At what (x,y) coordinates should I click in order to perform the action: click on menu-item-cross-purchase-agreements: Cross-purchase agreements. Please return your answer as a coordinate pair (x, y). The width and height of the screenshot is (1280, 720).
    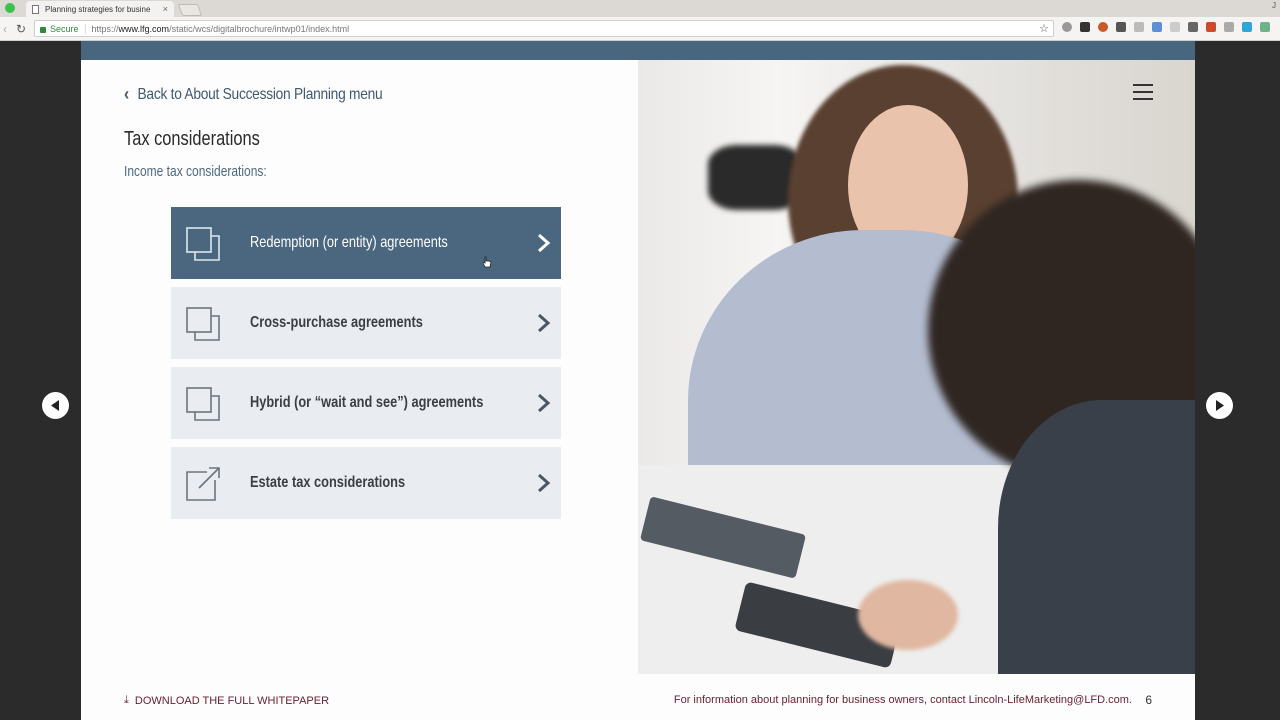
    Looking at the image, I should click on (366, 323).